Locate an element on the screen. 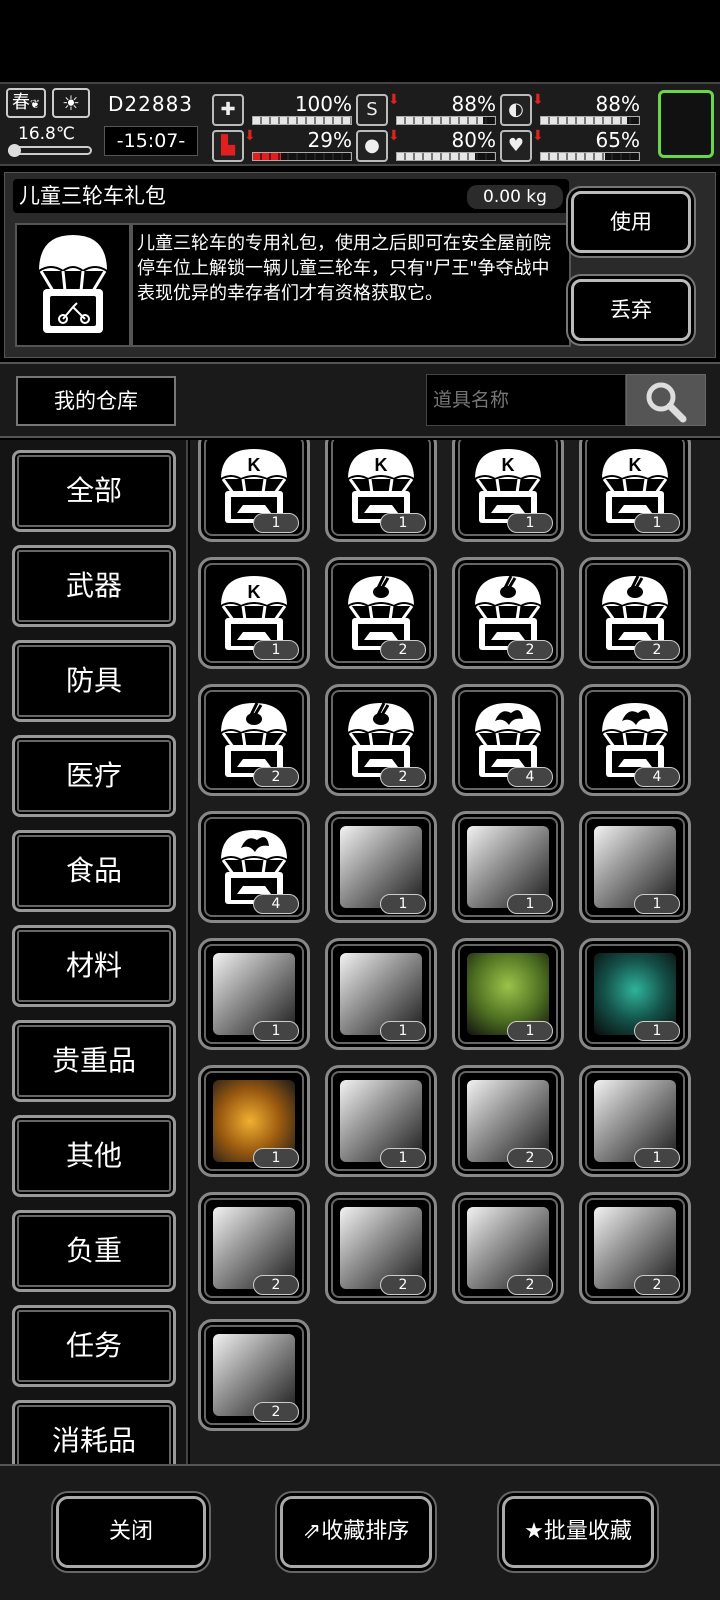  category-button: 材料 is located at coordinates (94, 966).